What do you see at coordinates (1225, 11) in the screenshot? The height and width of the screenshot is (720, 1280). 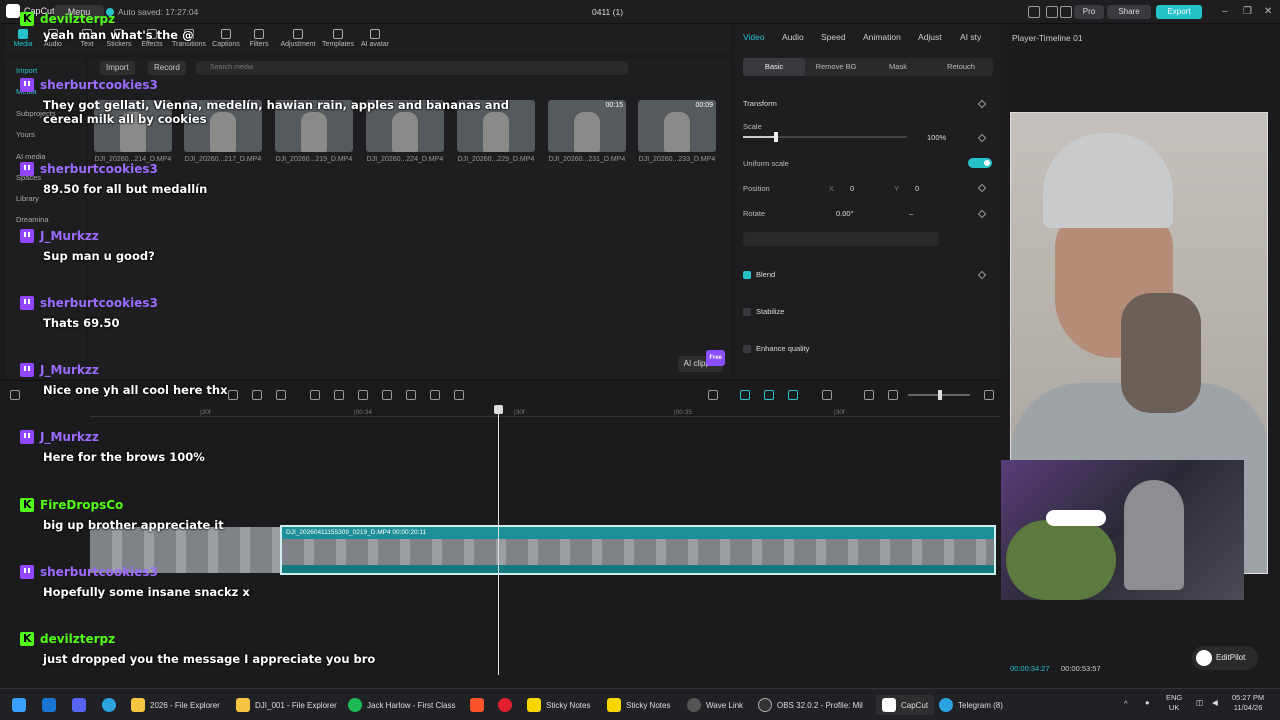 I see `minimize-icon: –` at bounding box center [1225, 11].